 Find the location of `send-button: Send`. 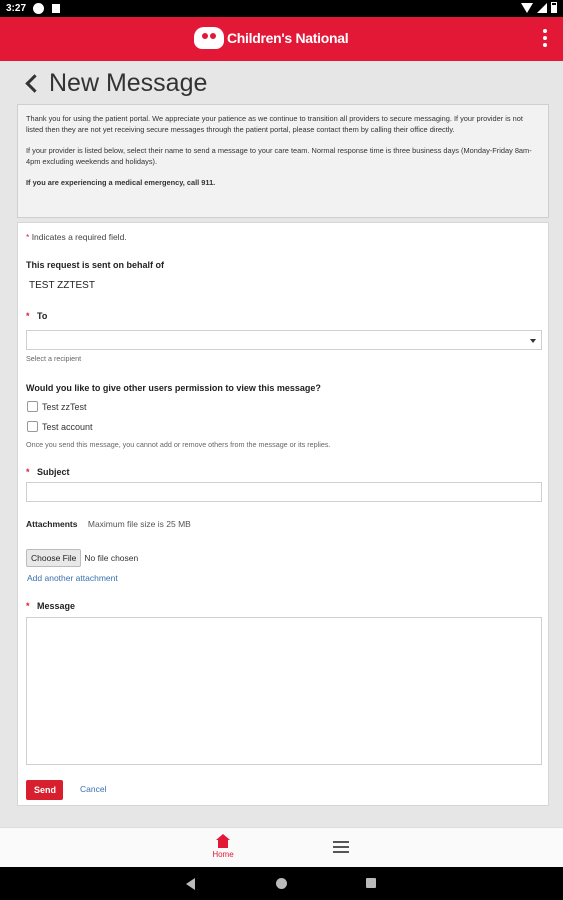

send-button: Send is located at coordinates (44, 790).